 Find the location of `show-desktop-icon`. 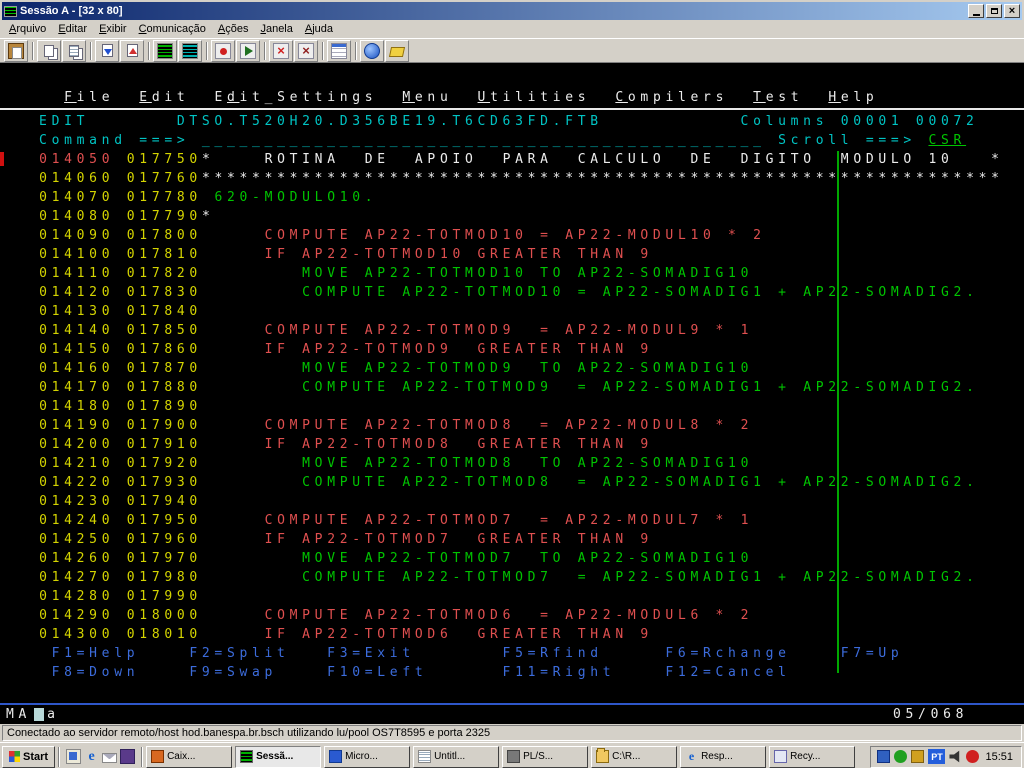

show-desktop-icon is located at coordinates (74, 756).